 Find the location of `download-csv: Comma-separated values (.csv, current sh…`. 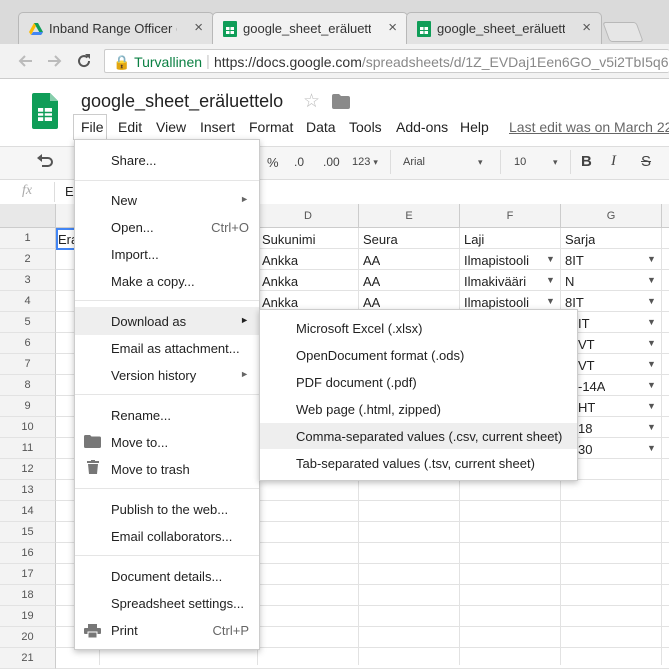

download-csv: Comma-separated values (.csv, current sh… is located at coordinates (429, 436).